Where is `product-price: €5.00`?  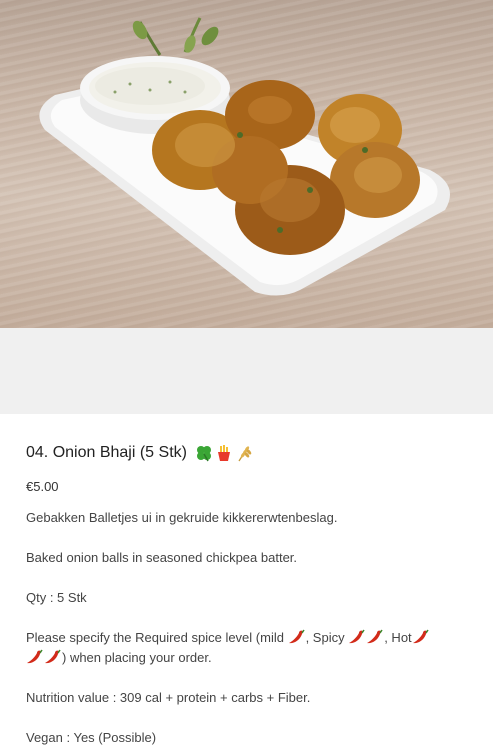
product-price: €5.00 is located at coordinates (42, 486).